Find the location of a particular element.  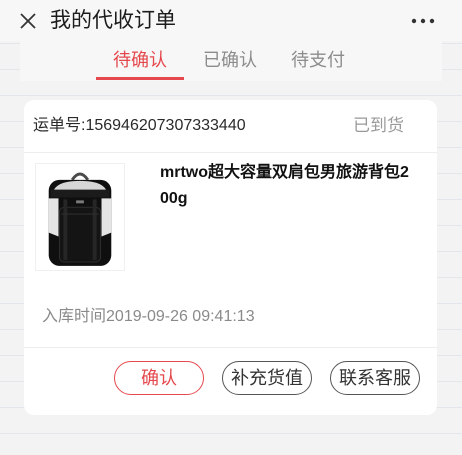

tab-label: 待支付 is located at coordinates (318, 60).